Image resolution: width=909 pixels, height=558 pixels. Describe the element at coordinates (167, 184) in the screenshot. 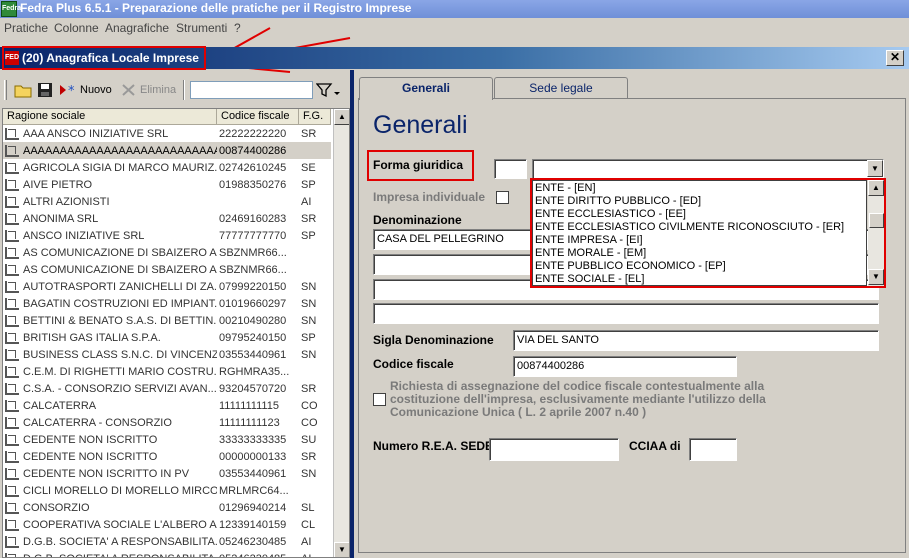

I see `table-row: AIVE PIETRO 01988350276 SP` at that location.